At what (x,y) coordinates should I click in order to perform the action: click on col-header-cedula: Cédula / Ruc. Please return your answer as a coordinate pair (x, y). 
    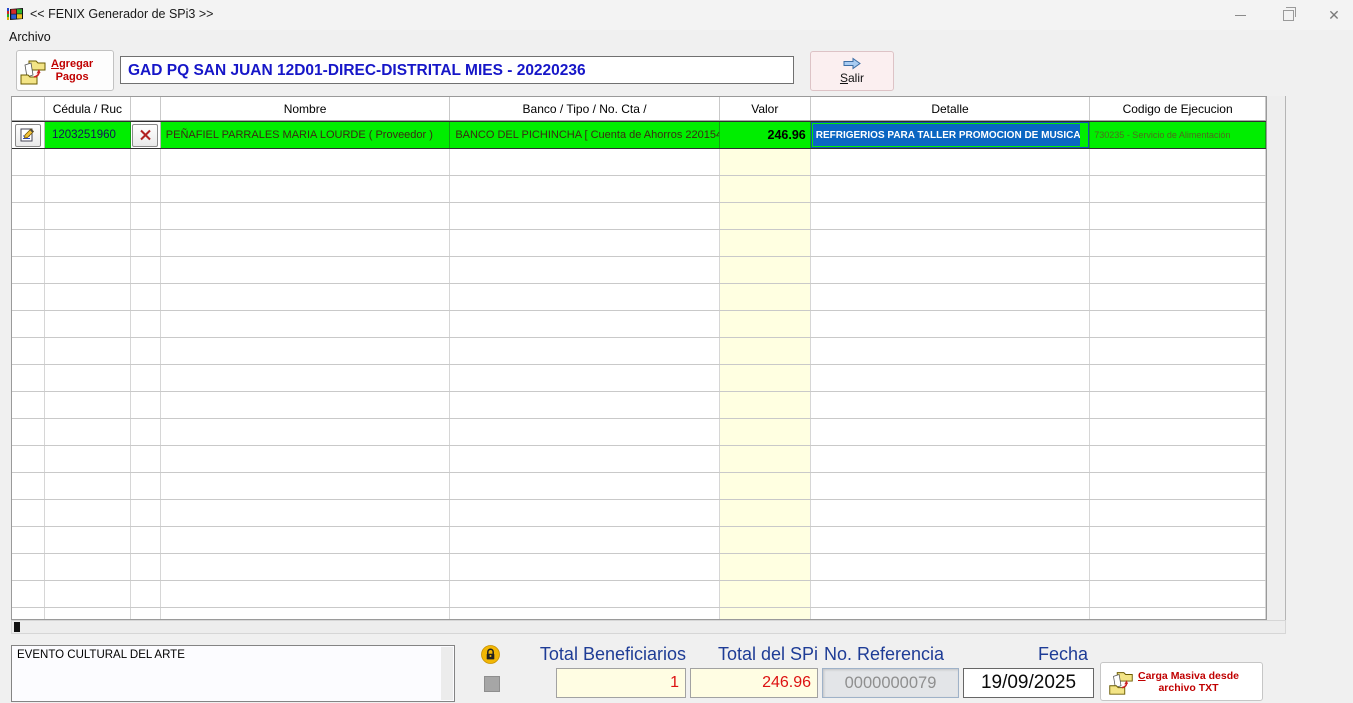
    Looking at the image, I should click on (88, 108).